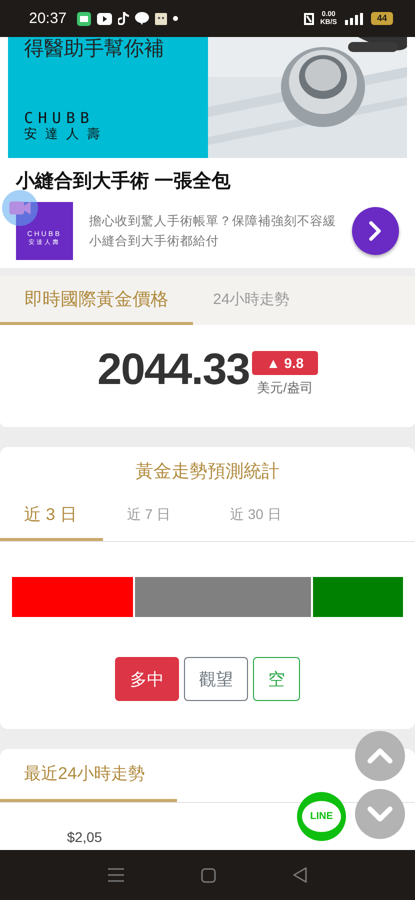 The width and height of the screenshot is (415, 900). I want to click on tab: 24小時走勢, so click(251, 300).